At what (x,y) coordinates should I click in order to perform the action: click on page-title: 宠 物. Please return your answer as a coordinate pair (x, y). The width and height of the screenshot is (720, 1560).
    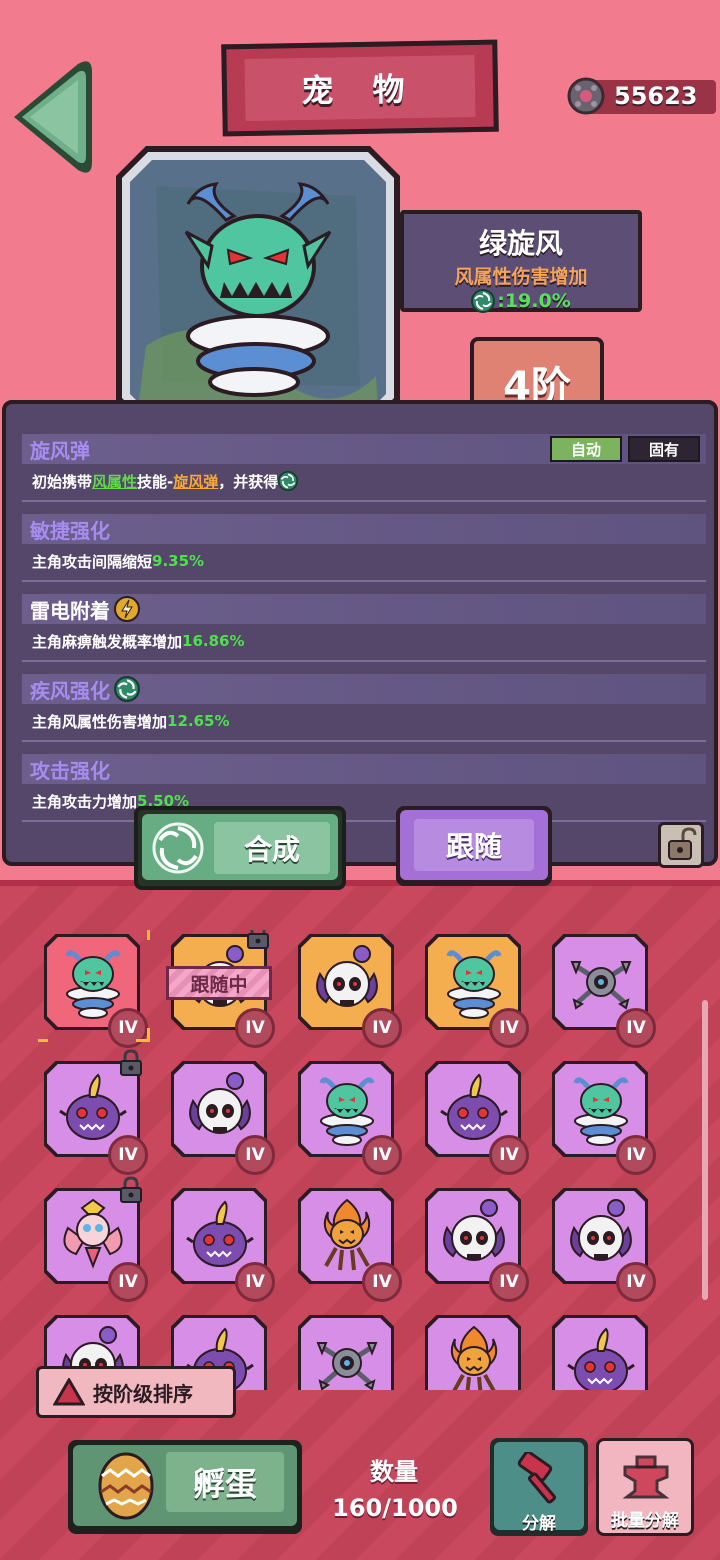
    Looking at the image, I should click on (360, 90).